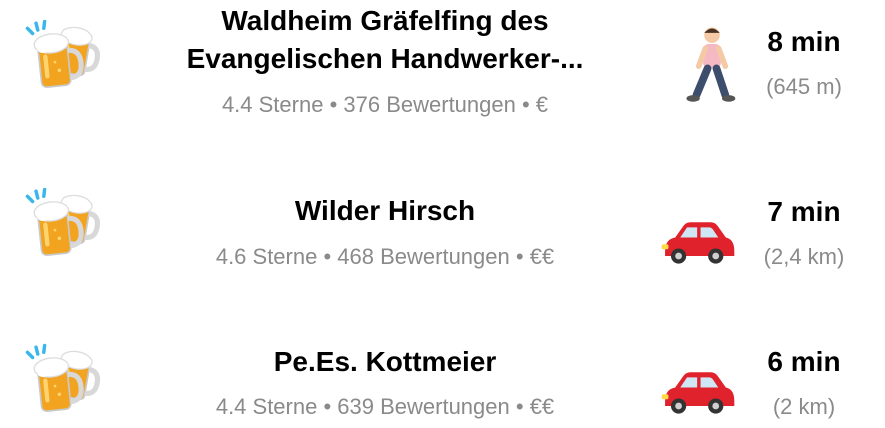 This screenshot has height=428, width=885. I want to click on travel-distance: (2,4 km), so click(804, 256).